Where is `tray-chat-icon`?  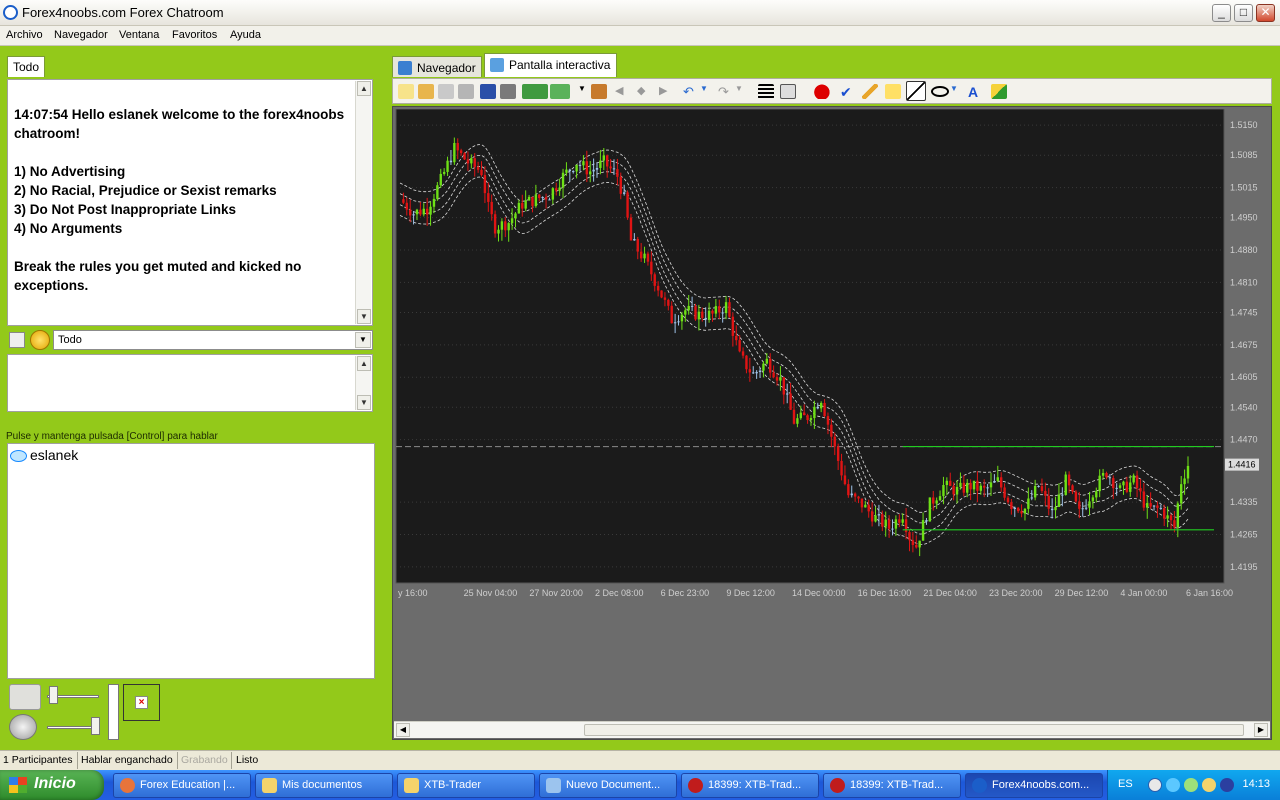 tray-chat-icon is located at coordinates (1173, 785).